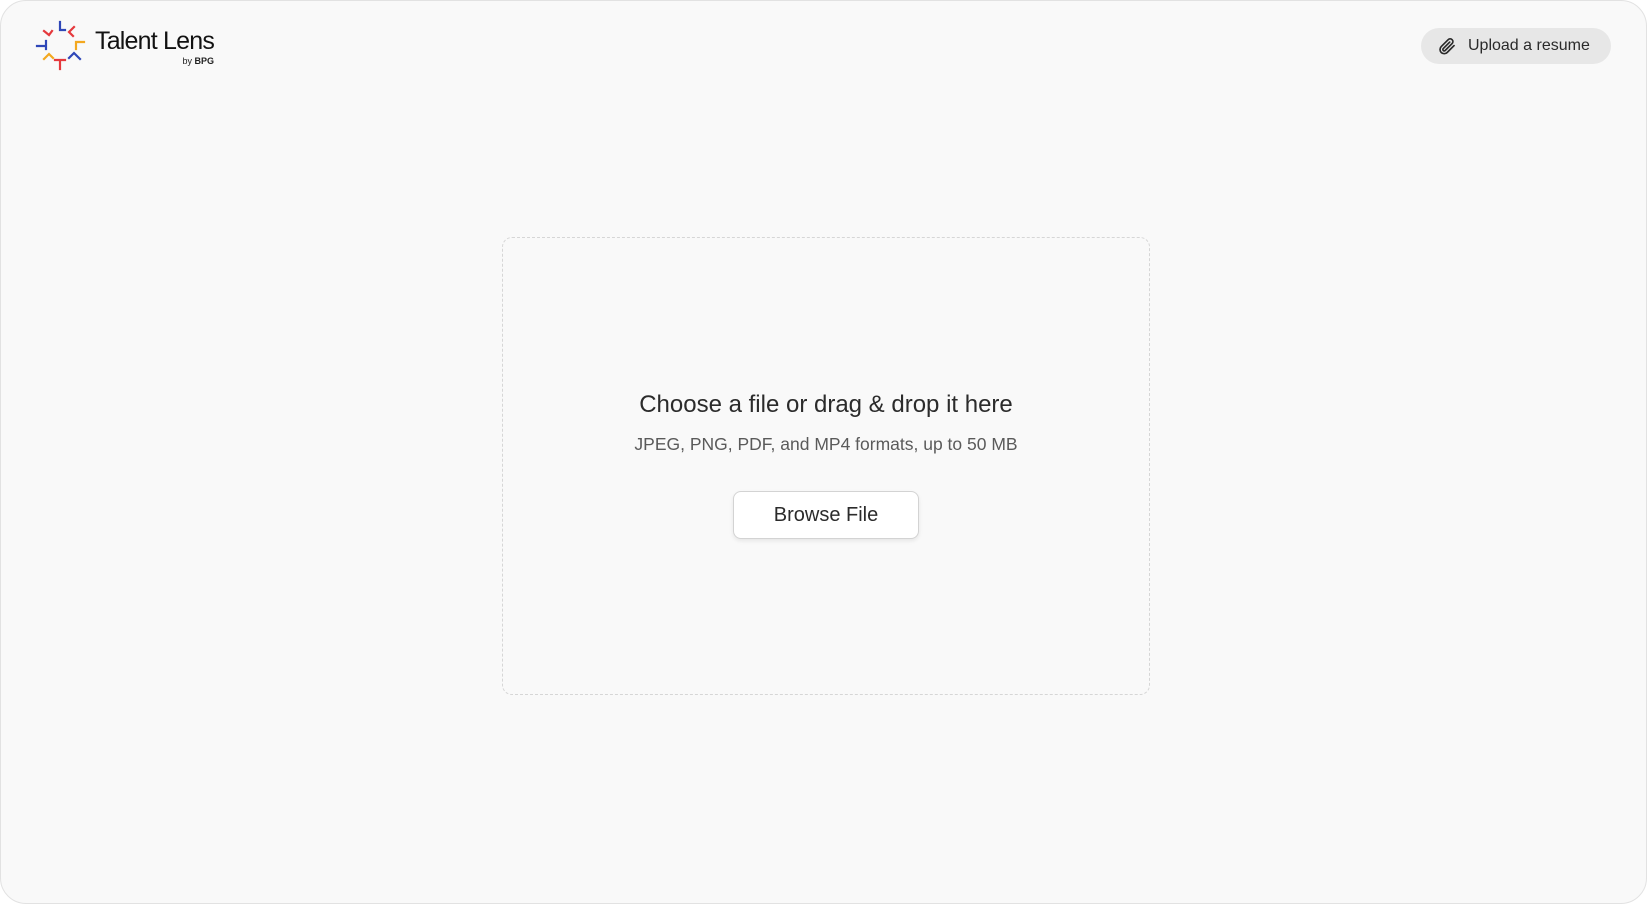  I want to click on talent-lens-logo-icon, so click(60, 45).